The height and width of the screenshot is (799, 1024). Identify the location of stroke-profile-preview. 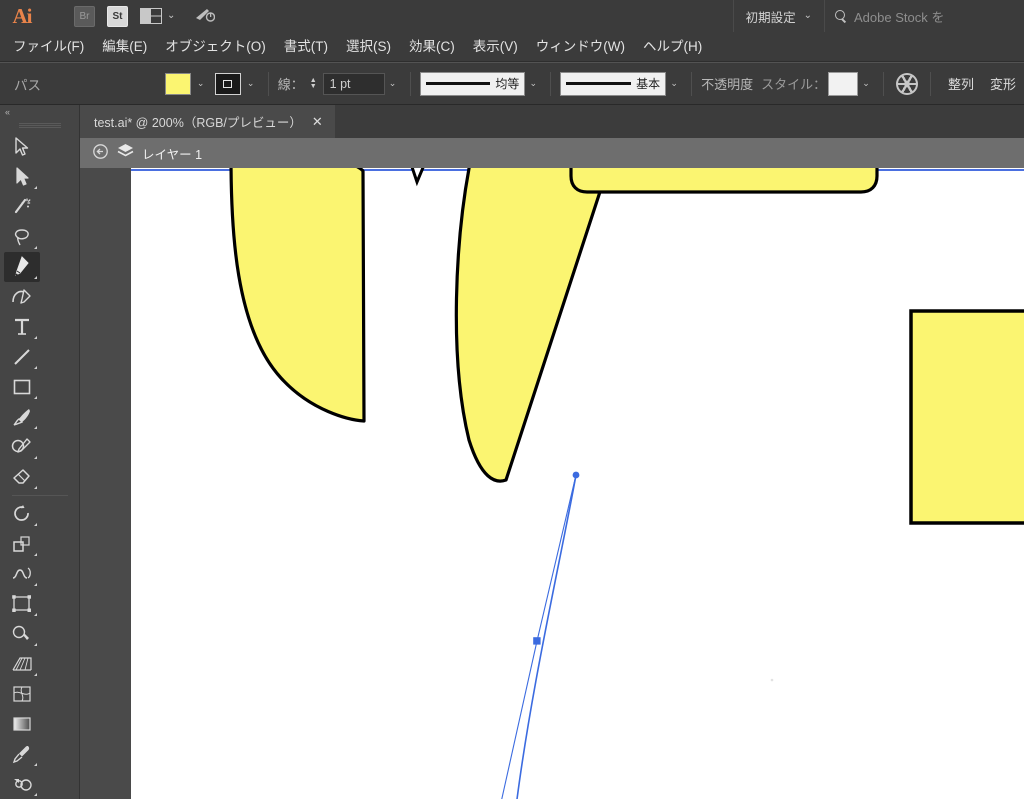
(458, 83).